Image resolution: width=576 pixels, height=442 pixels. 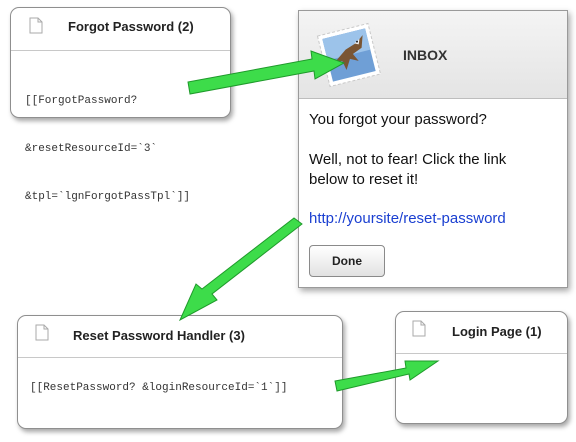 What do you see at coordinates (240, 269) in the screenshot?
I see `arrow-link-to-reset` at bounding box center [240, 269].